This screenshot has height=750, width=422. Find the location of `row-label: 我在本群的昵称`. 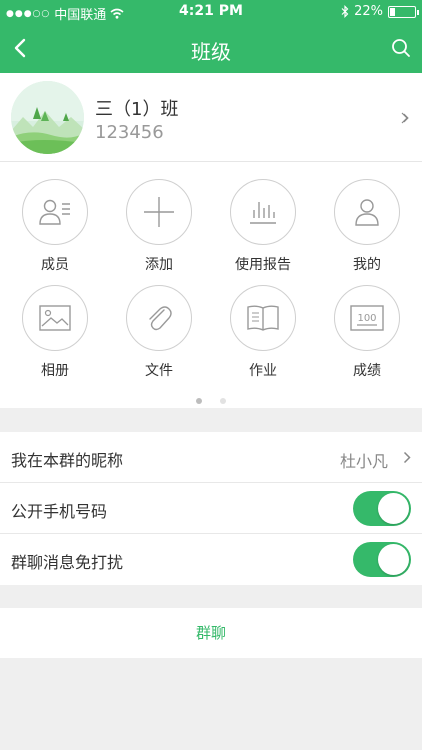

row-label: 我在本群的昵称 is located at coordinates (67, 460).